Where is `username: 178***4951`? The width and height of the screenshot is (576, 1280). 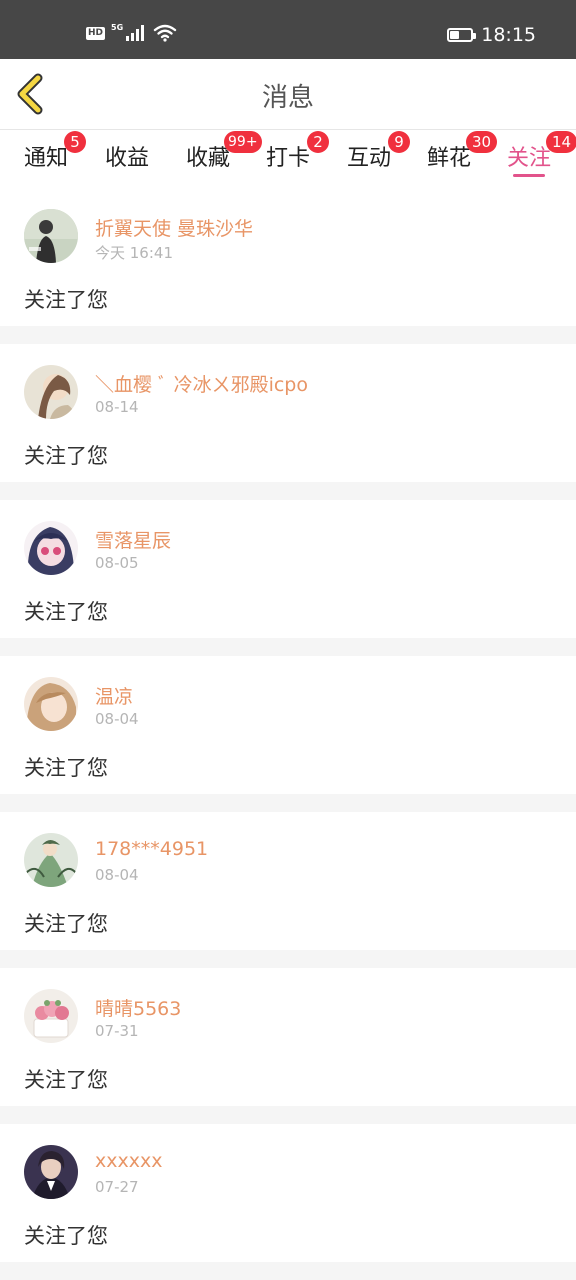 username: 178***4951 is located at coordinates (151, 849).